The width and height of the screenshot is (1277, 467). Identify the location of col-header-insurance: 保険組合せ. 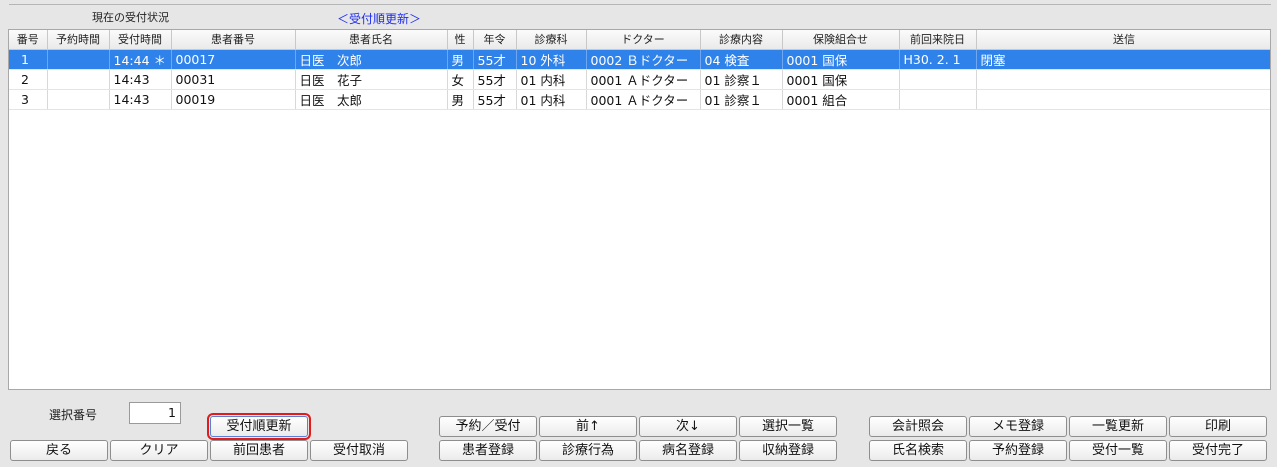
(841, 40).